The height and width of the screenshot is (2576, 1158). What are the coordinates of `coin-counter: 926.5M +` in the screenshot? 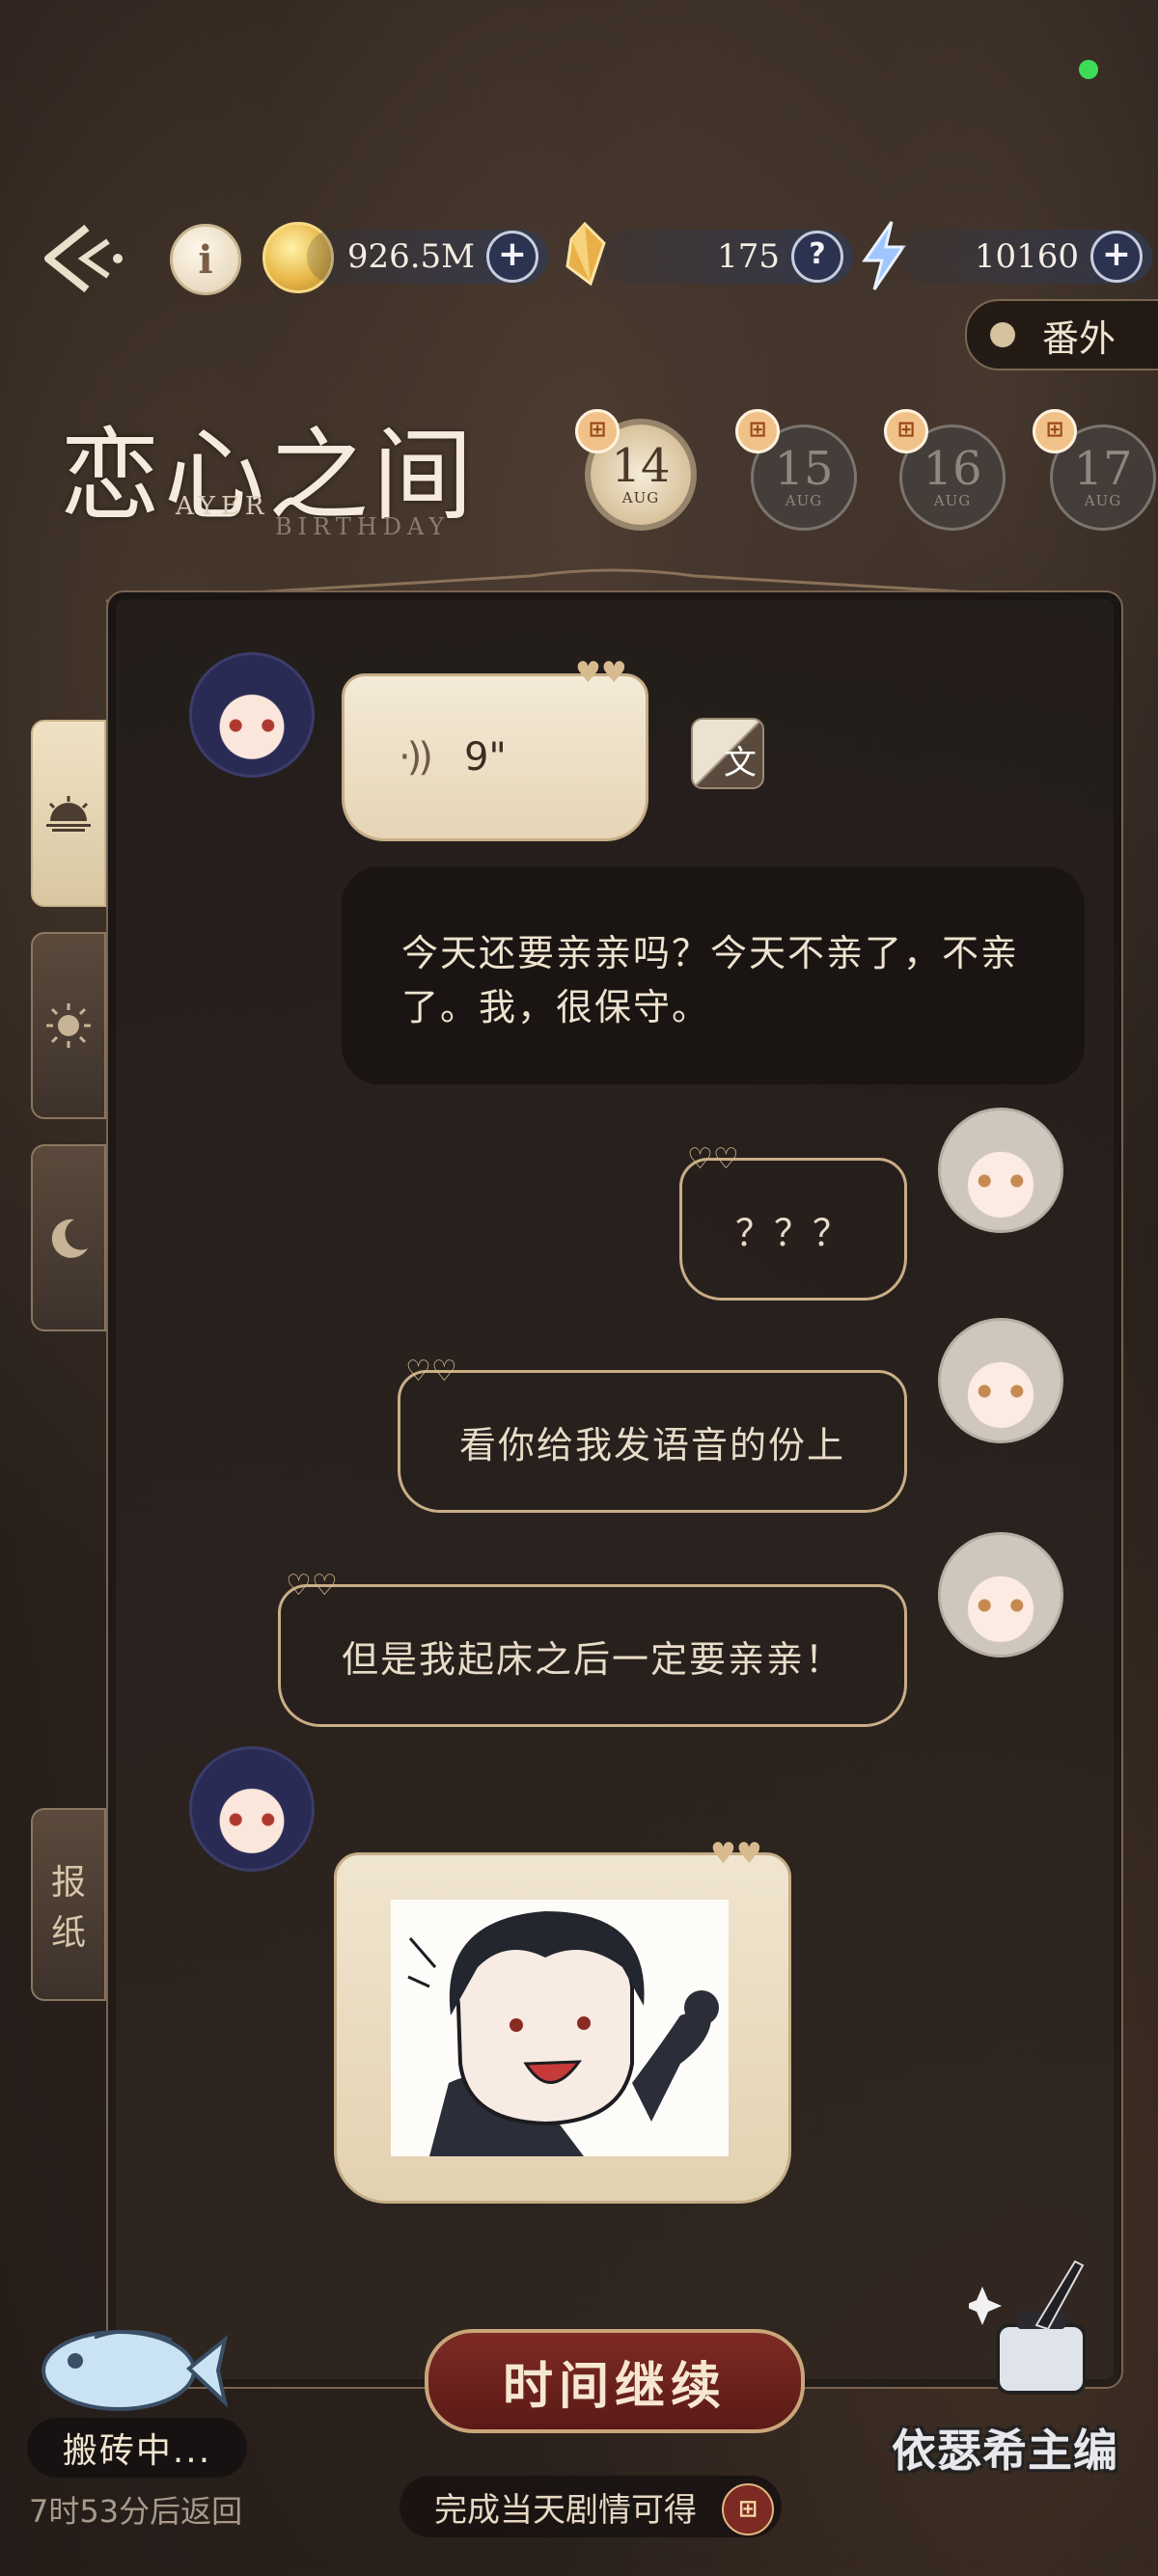 It's located at (427, 257).